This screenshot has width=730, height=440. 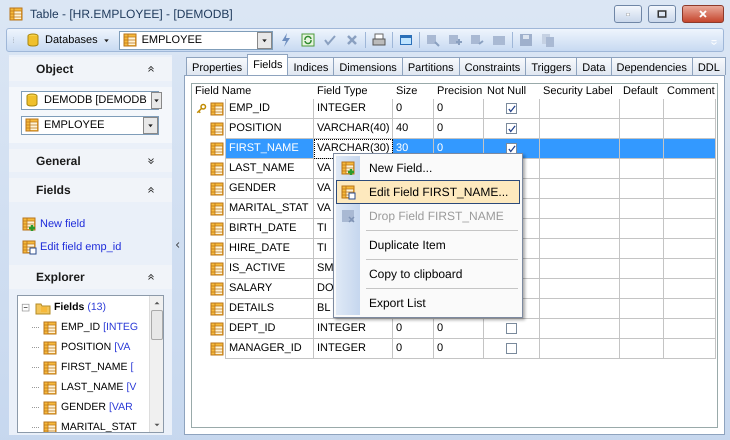 What do you see at coordinates (83, 368) in the screenshot?
I see `tree-node: FIRST_NAME [` at bounding box center [83, 368].